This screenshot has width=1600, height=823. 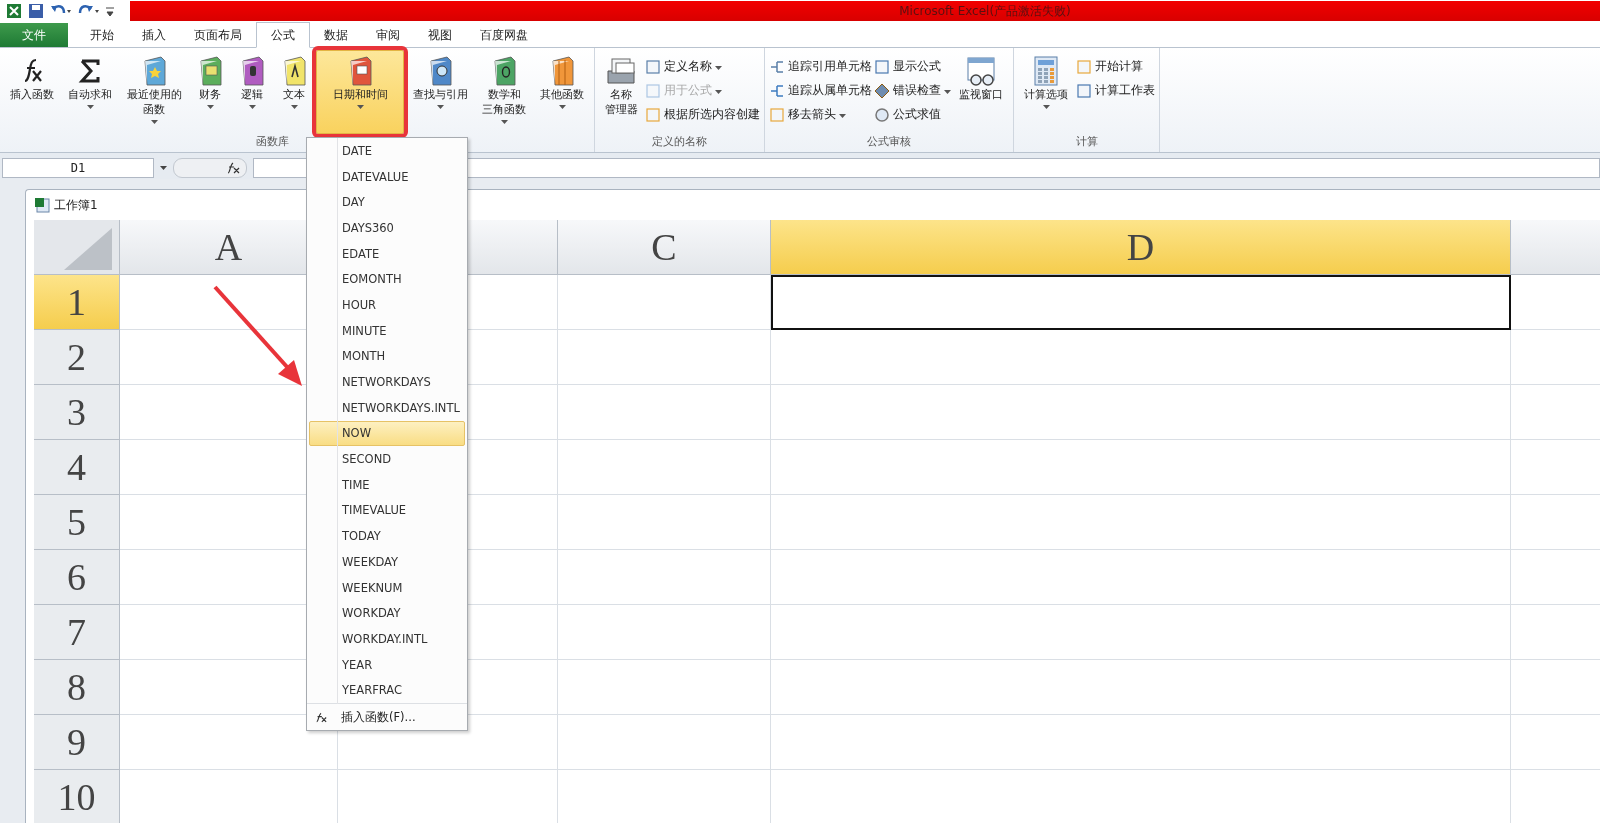 I want to click on menu-item: MONTH, so click(x=387, y=356).